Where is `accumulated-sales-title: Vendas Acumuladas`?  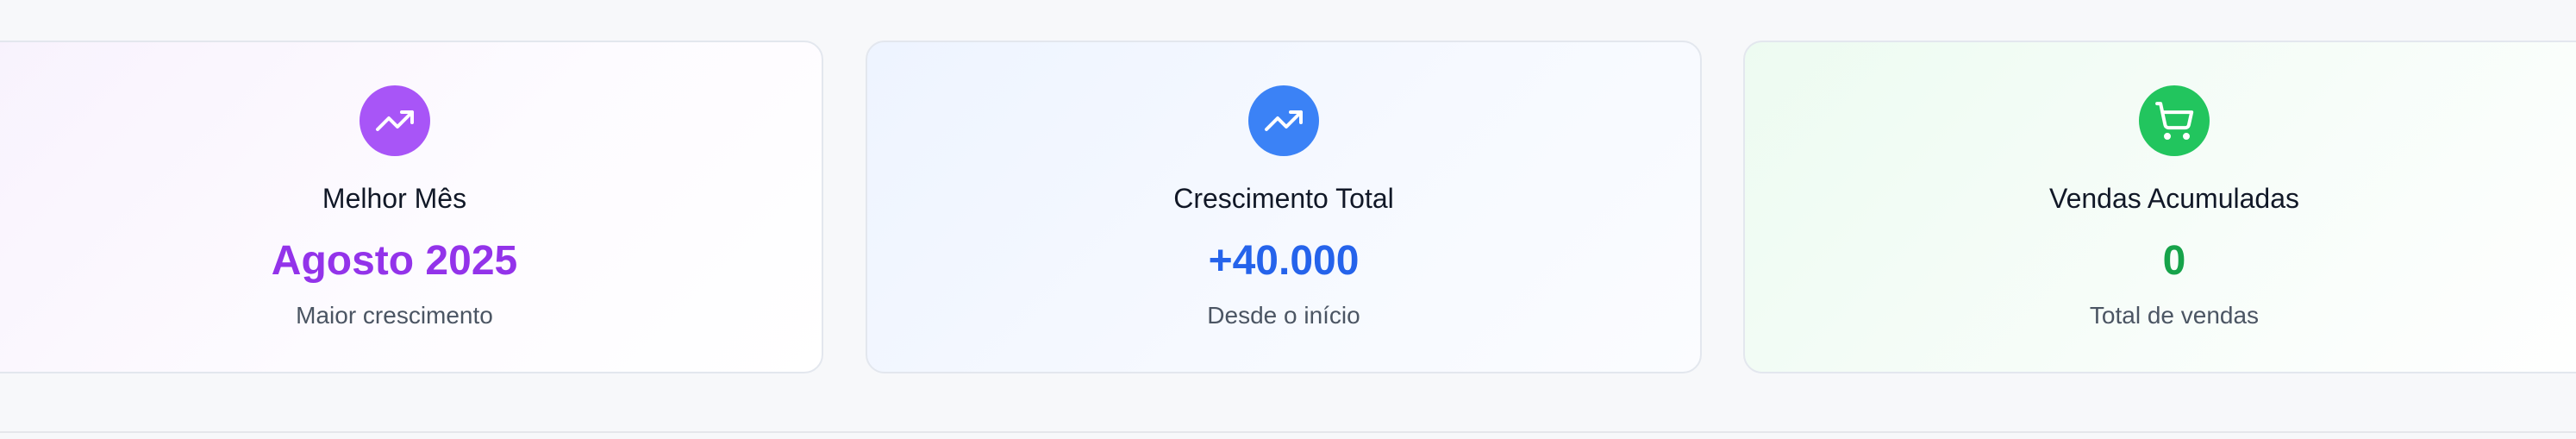
accumulated-sales-title: Vendas Acumuladas is located at coordinates (2174, 198).